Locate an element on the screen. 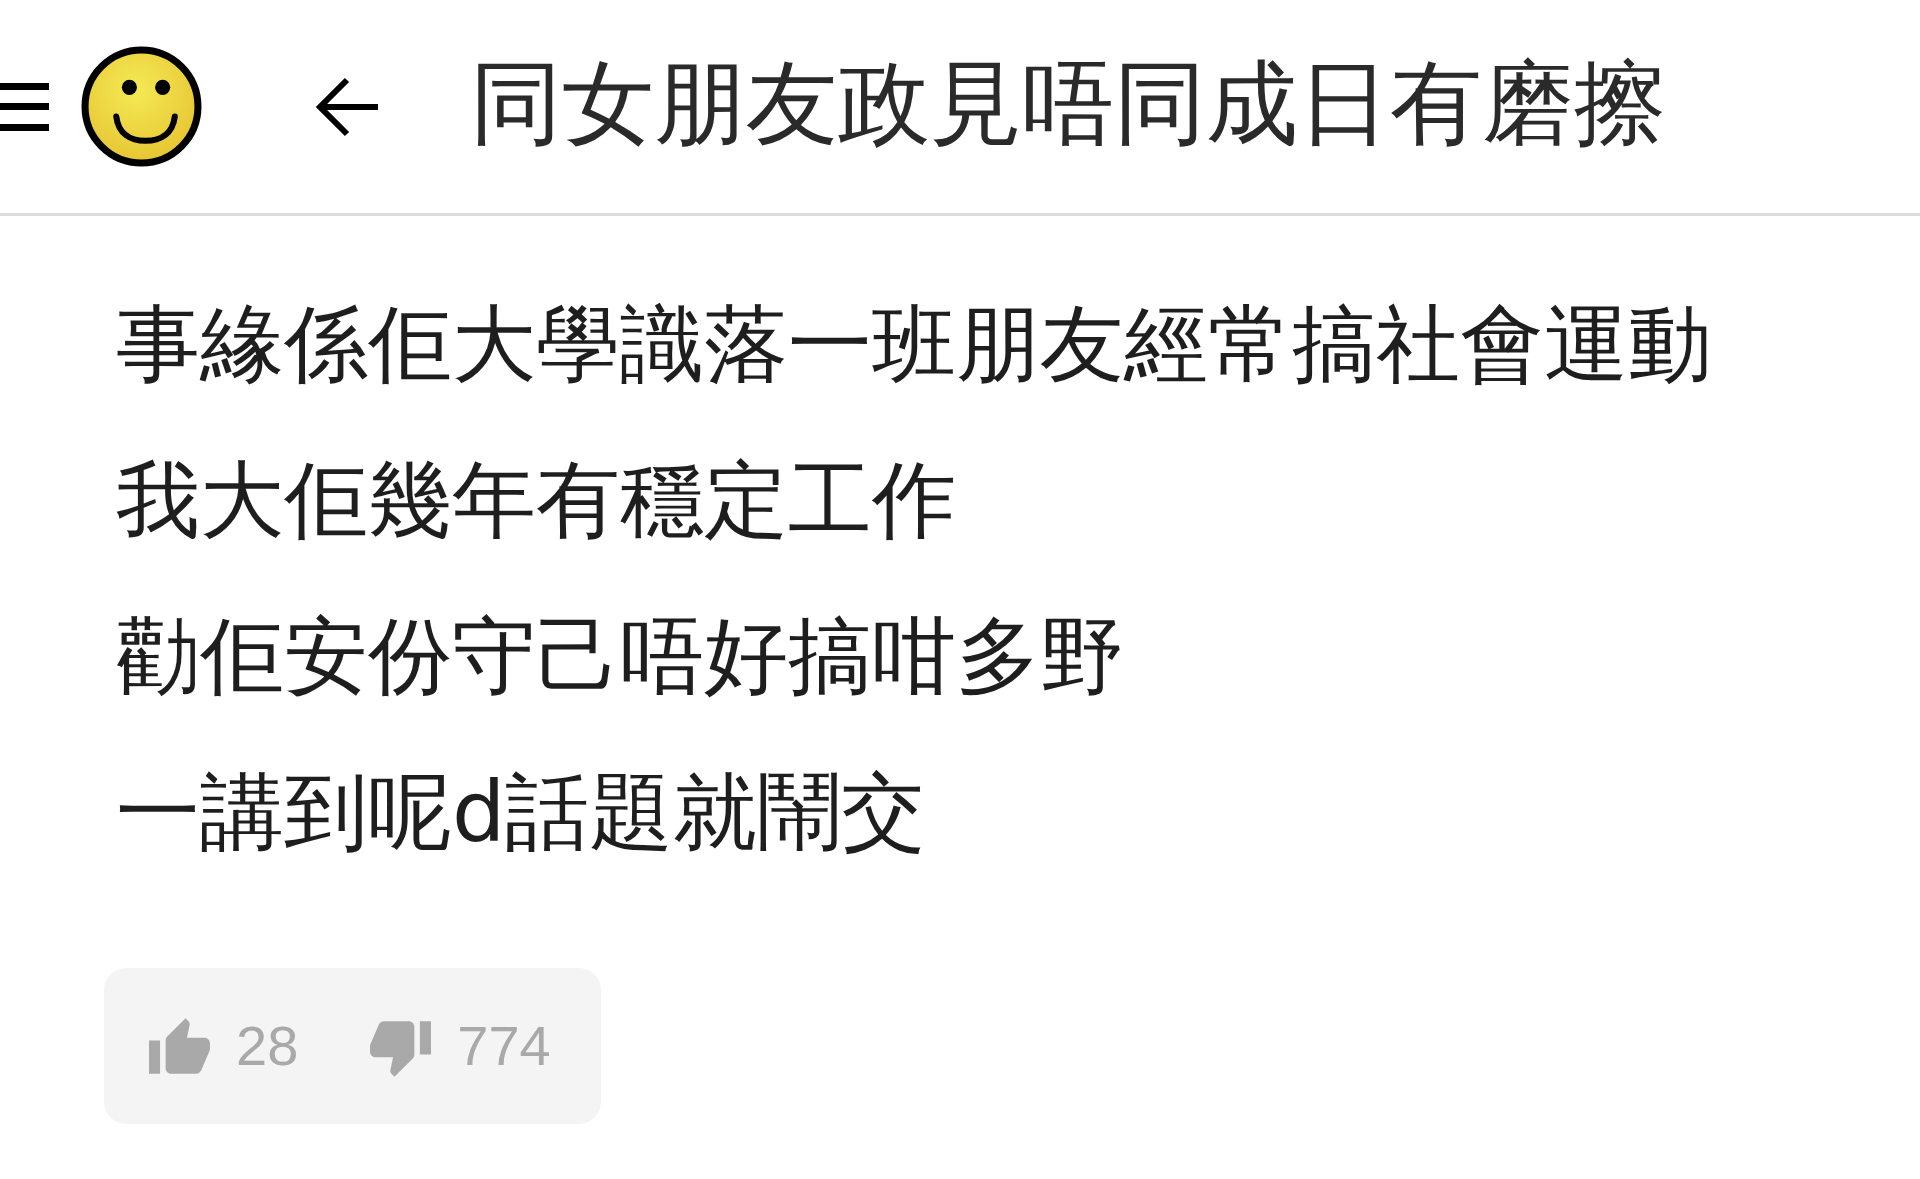  post-line: 勸佢安份守己唔好搞咁多野 is located at coordinates (620, 656).